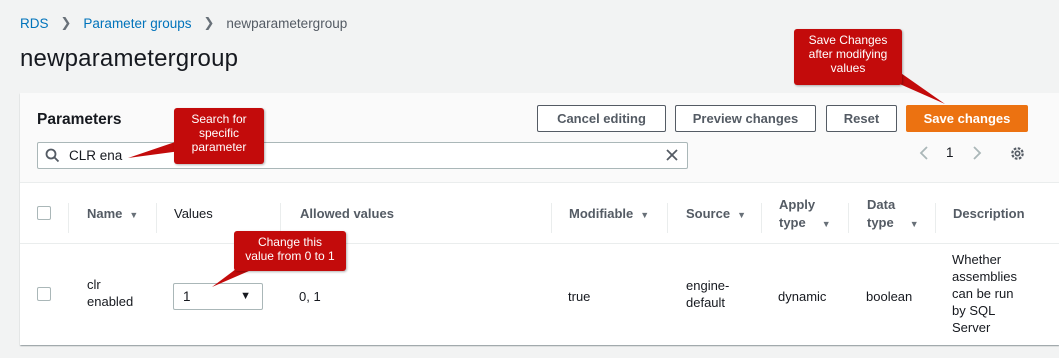 This screenshot has width=1059, height=358. I want to click on column-header-source-label: Source, so click(708, 213).